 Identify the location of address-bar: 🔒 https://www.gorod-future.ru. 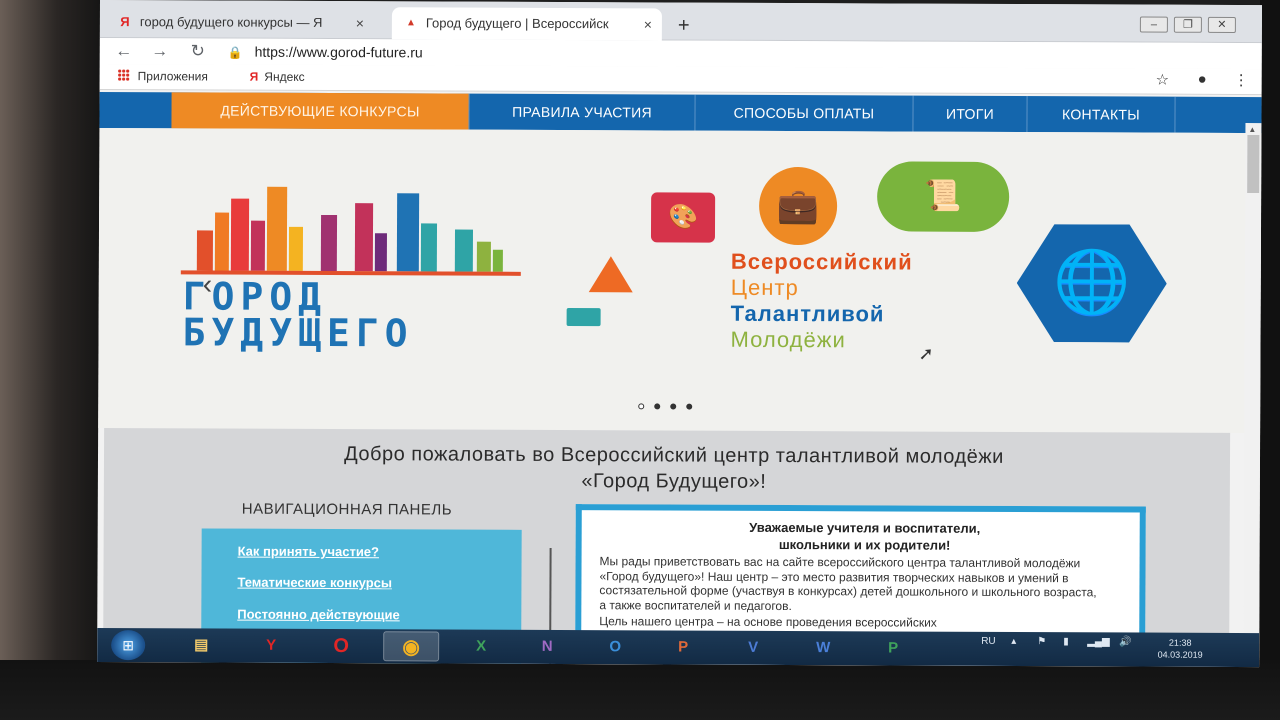
(678, 54).